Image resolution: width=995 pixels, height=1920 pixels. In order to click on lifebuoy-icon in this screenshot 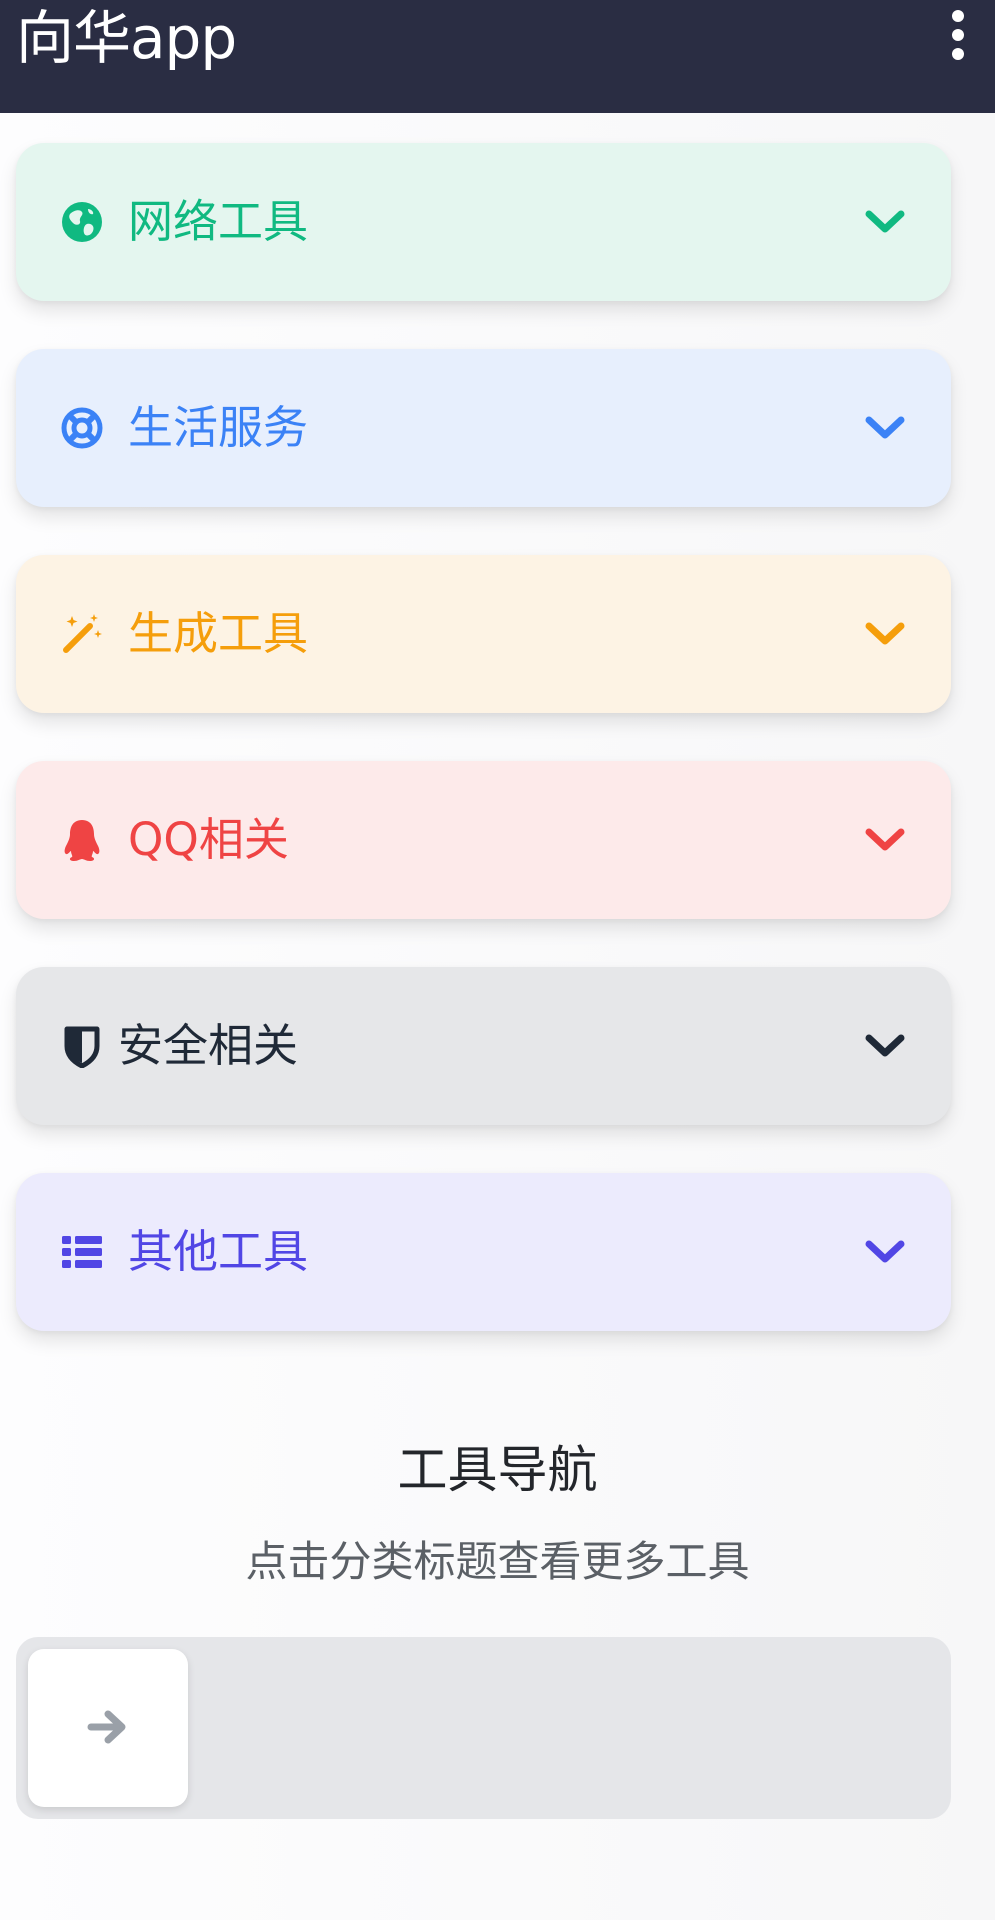, I will do `click(82, 428)`.